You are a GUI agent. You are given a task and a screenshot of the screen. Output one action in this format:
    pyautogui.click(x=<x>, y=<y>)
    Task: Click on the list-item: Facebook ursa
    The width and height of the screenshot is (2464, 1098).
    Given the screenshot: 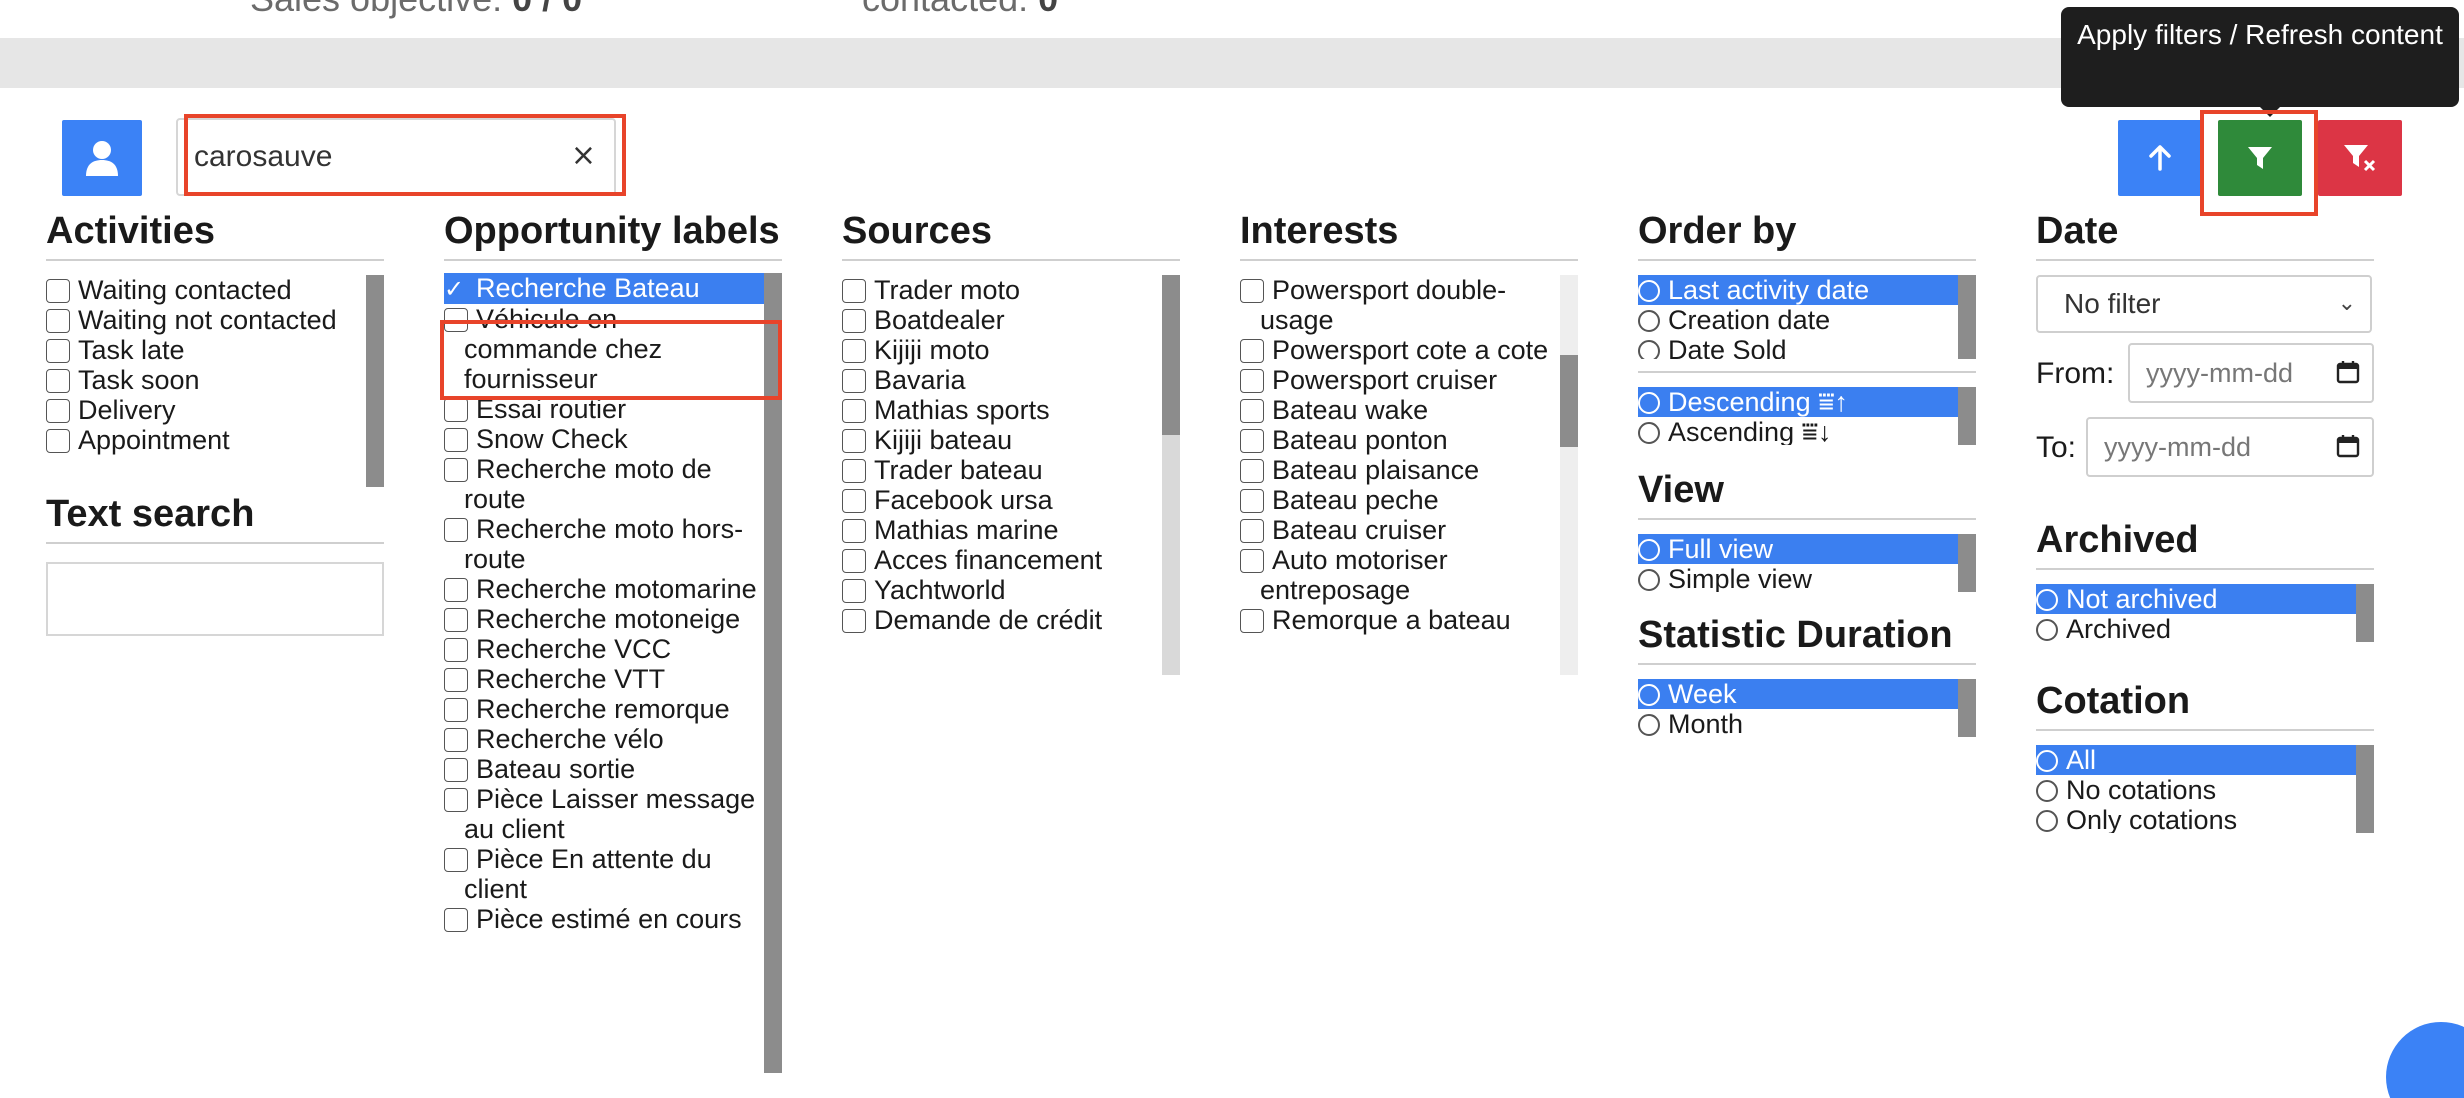 What is the action you would take?
    pyautogui.click(x=1011, y=500)
    